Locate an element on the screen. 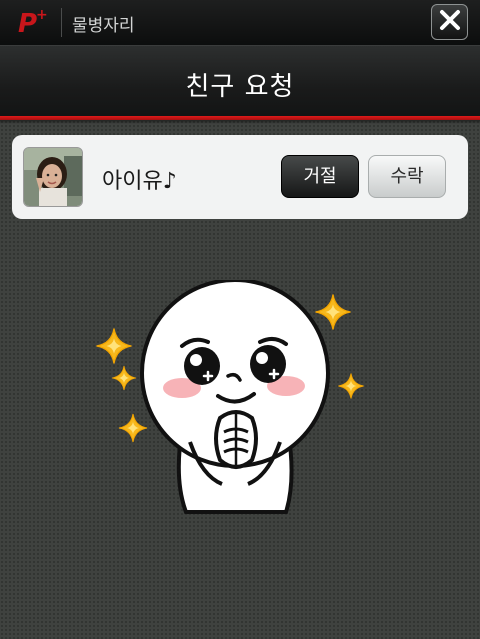  page-title: 친구 요청 is located at coordinates (240, 87).